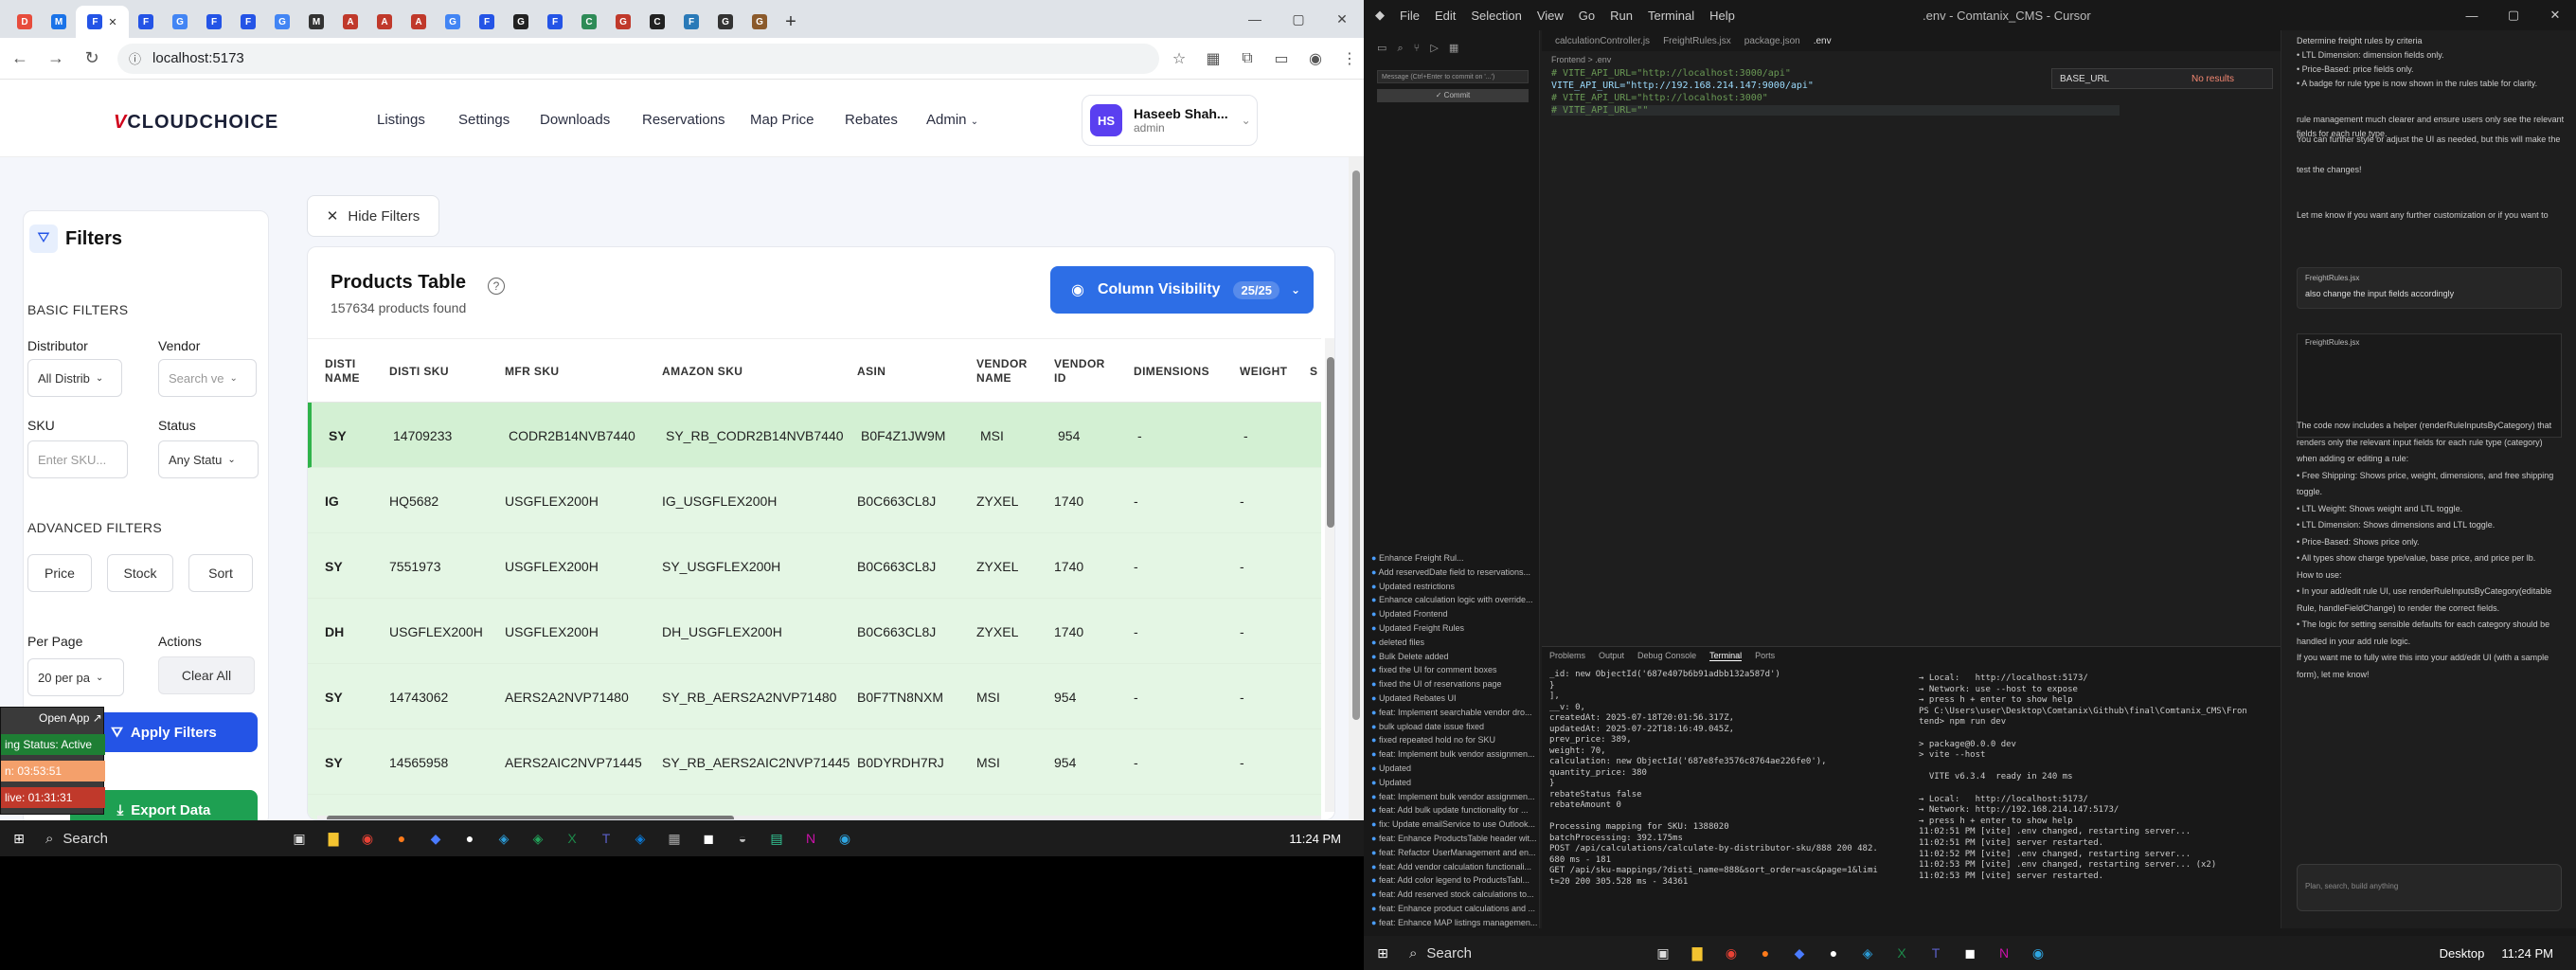  What do you see at coordinates (1410, 656) in the screenshot?
I see `git-commit-item: ● Bulk Delete added` at bounding box center [1410, 656].